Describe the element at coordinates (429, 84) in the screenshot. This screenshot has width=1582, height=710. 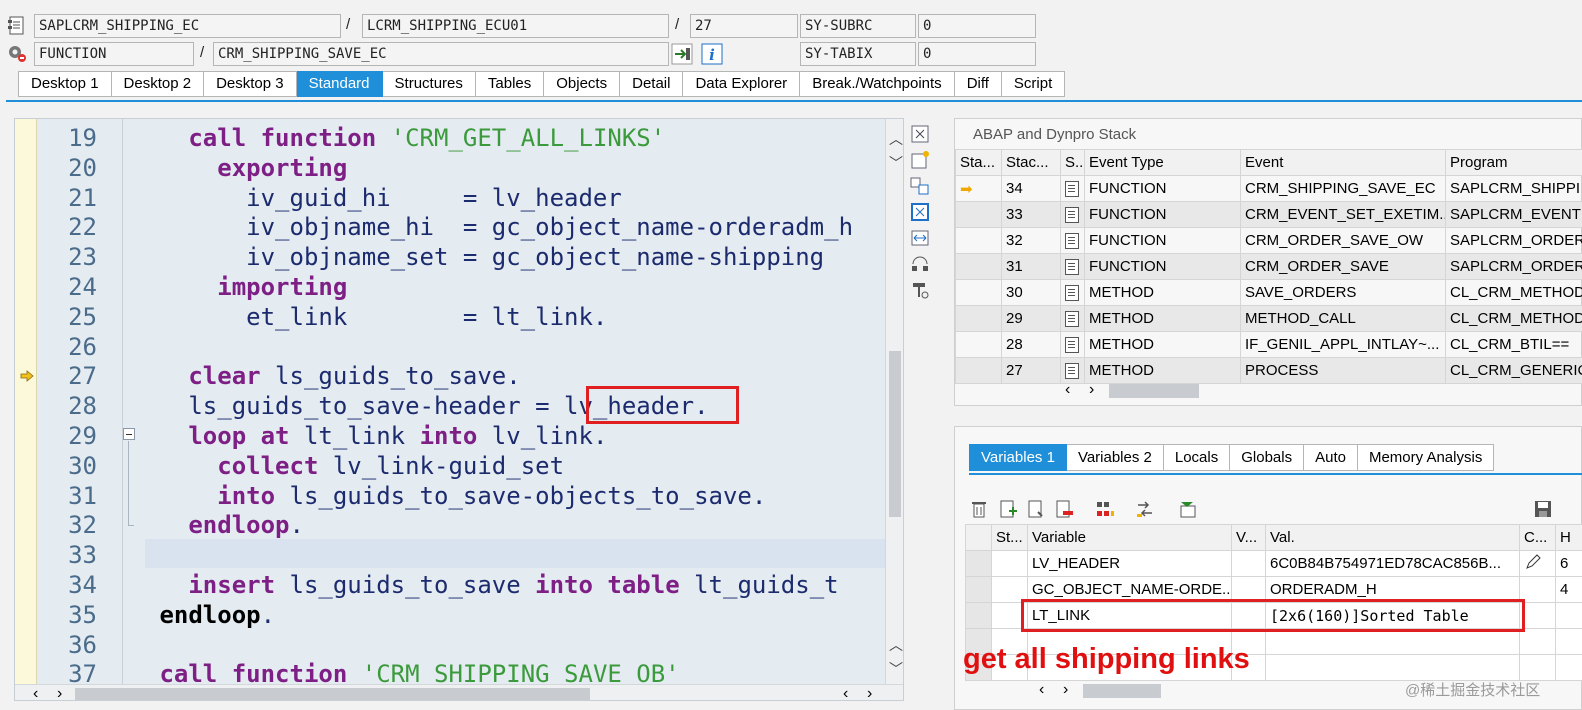
I see `tab-structures: Structures` at that location.